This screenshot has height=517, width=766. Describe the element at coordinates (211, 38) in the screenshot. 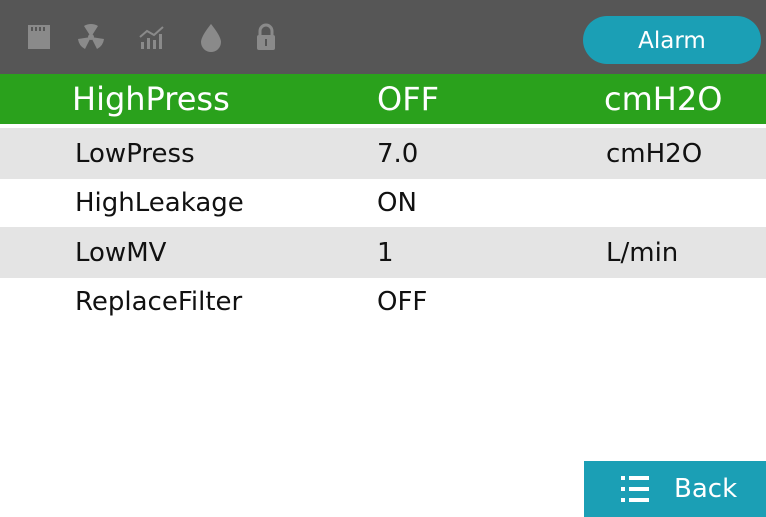

I see `water-drop-icon` at that location.